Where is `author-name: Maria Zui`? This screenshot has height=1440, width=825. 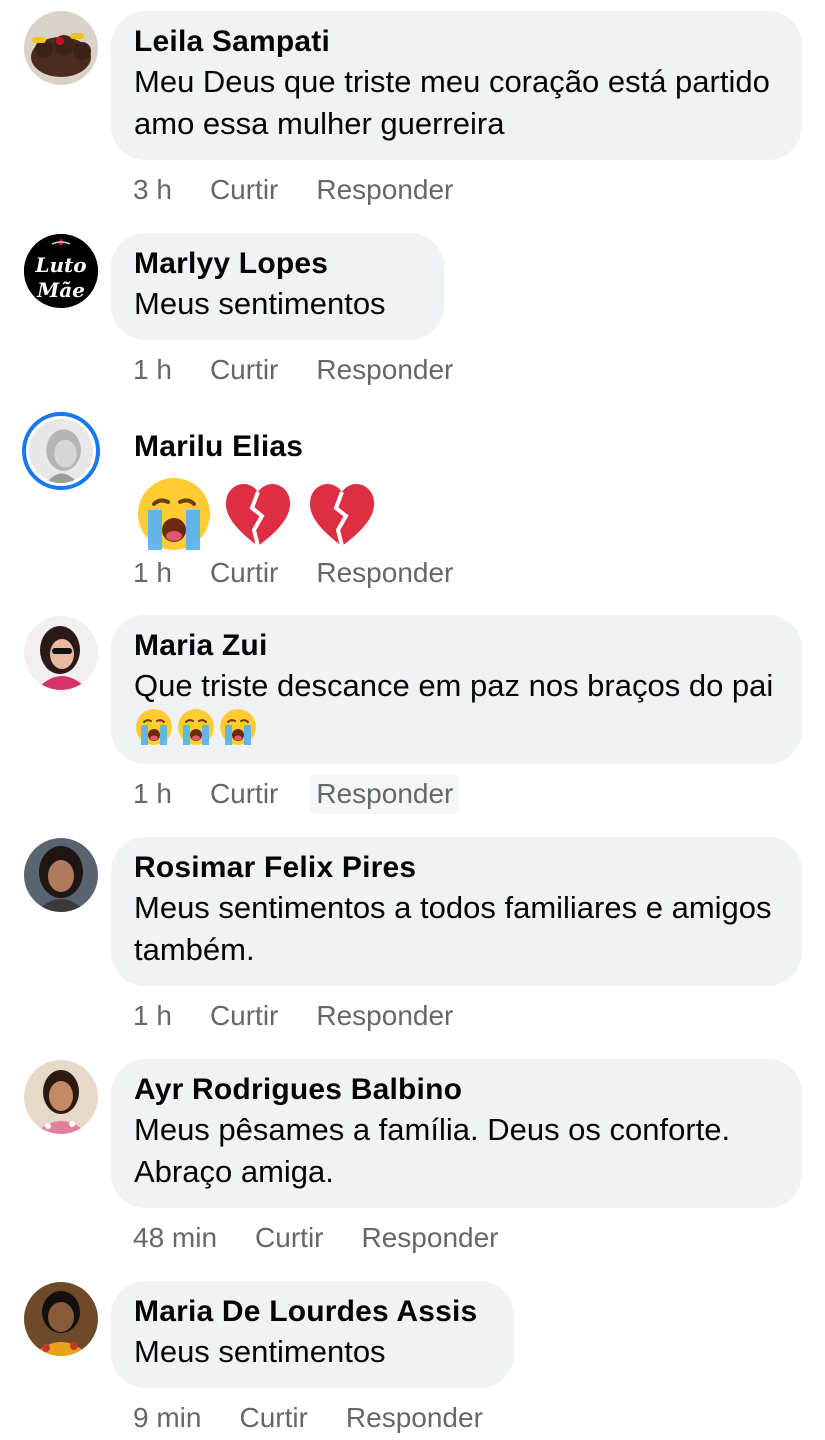 author-name: Maria Zui is located at coordinates (457, 646).